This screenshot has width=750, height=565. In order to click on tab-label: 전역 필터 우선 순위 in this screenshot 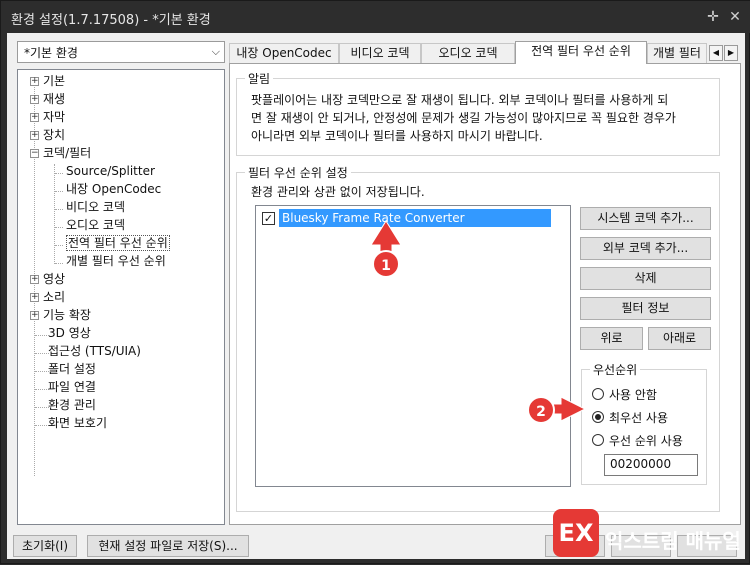, I will do `click(581, 51)`.